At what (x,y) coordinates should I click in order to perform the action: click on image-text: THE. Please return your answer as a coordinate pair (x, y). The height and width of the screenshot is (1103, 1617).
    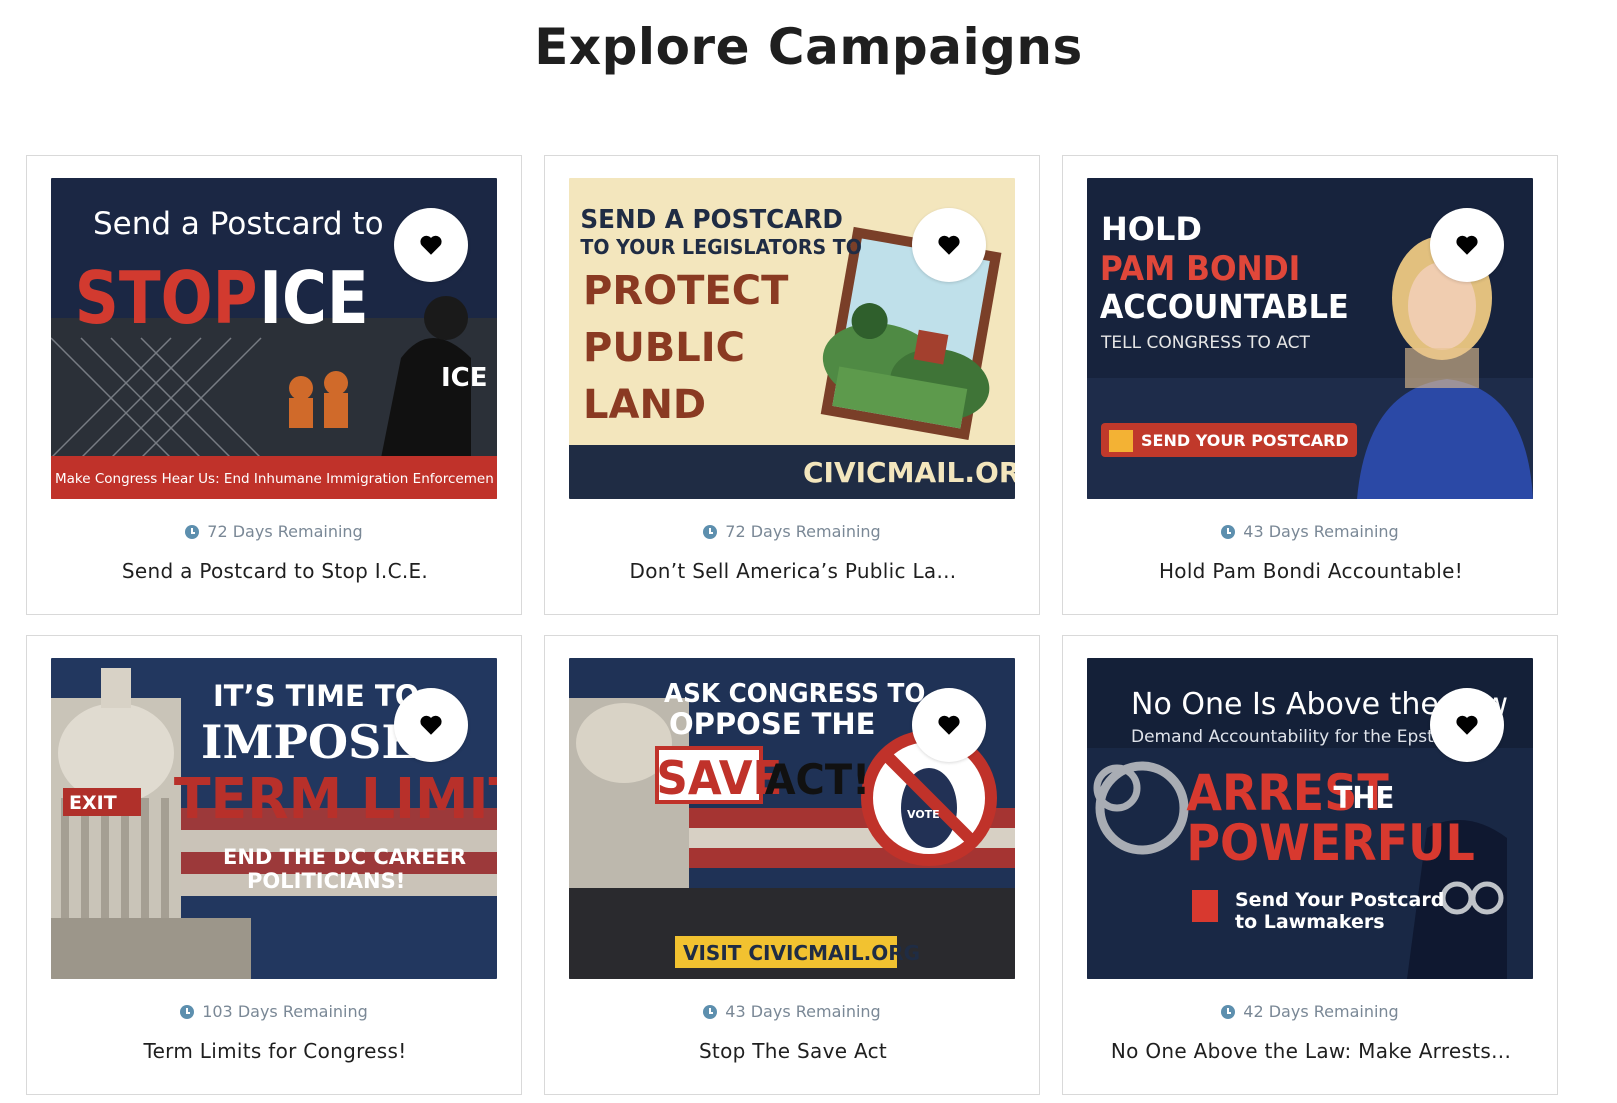
    Looking at the image, I should click on (1364, 797).